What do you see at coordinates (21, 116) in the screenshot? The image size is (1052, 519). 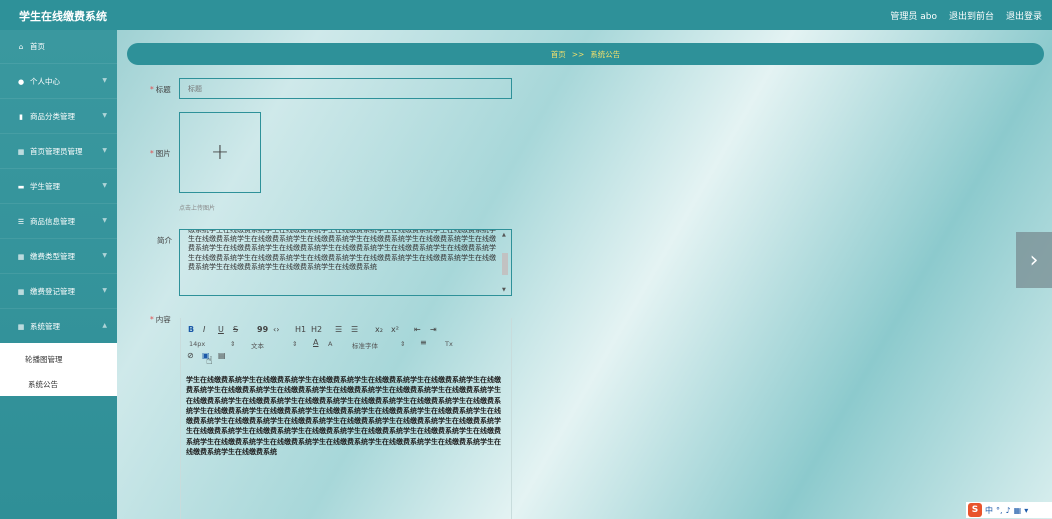 I see `bar-chart-icon: ▮` at bounding box center [21, 116].